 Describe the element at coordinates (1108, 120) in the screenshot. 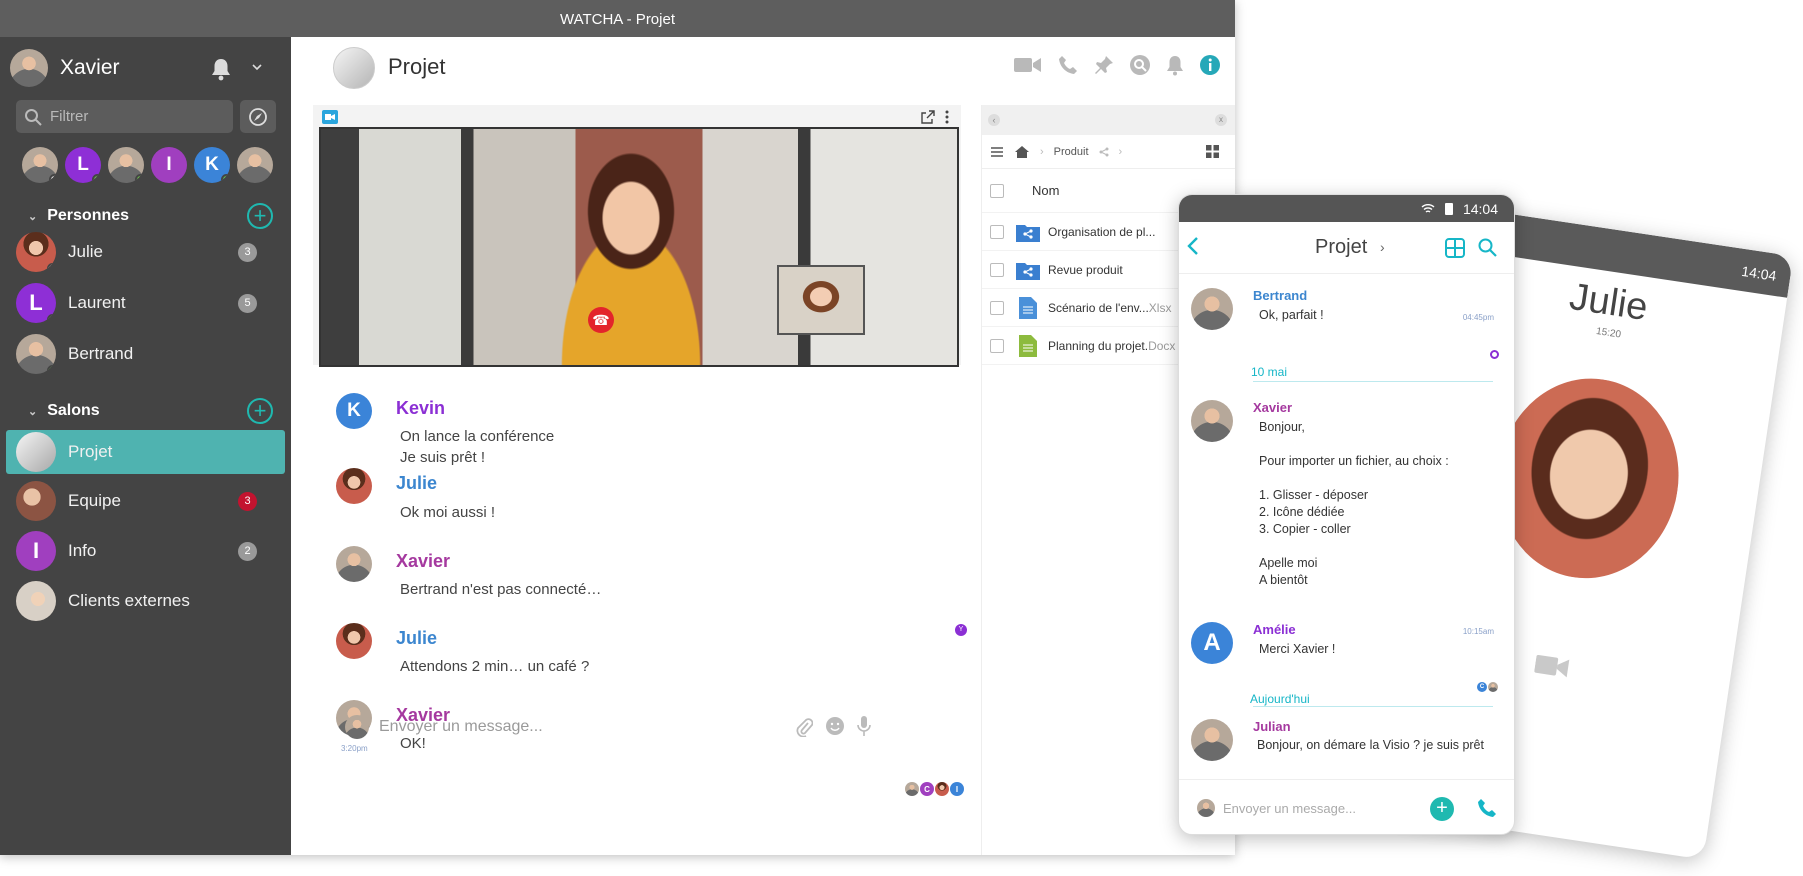

I see `files-panel-toolbar: ‹ x` at that location.